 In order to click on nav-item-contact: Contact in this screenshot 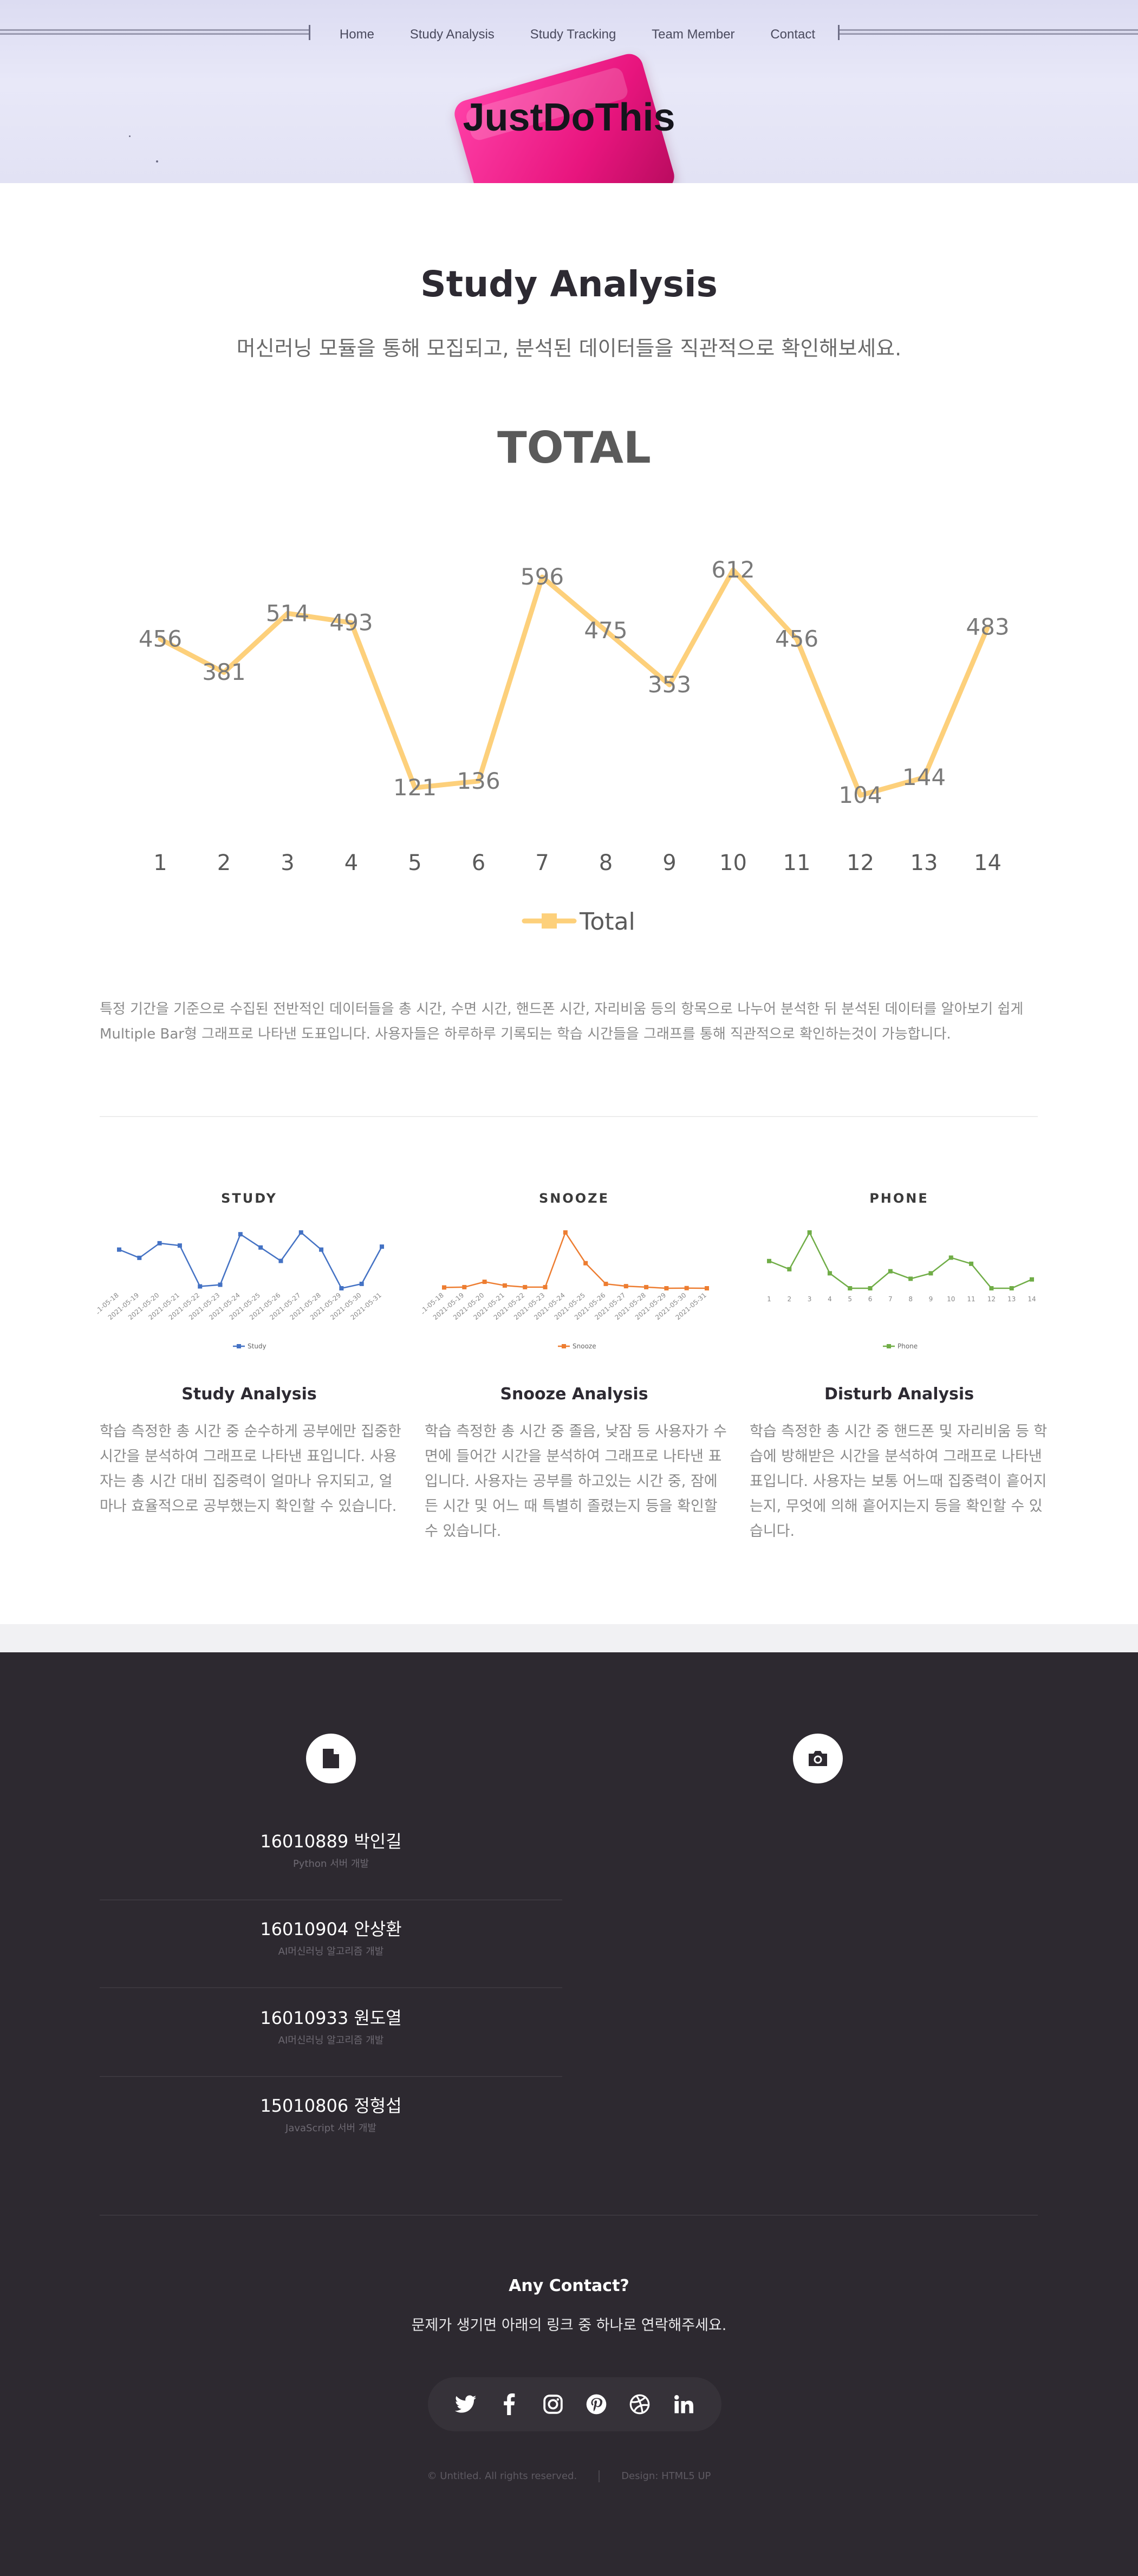, I will do `click(792, 34)`.